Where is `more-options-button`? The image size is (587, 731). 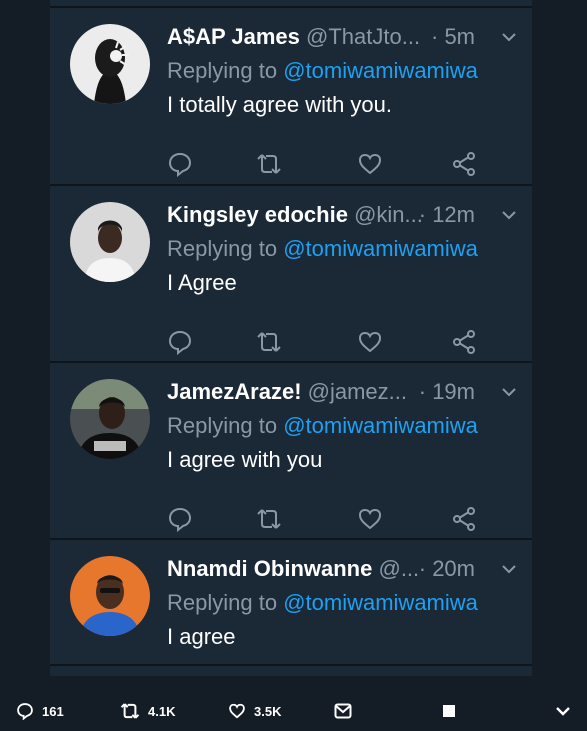
more-options-button is located at coordinates (563, 711).